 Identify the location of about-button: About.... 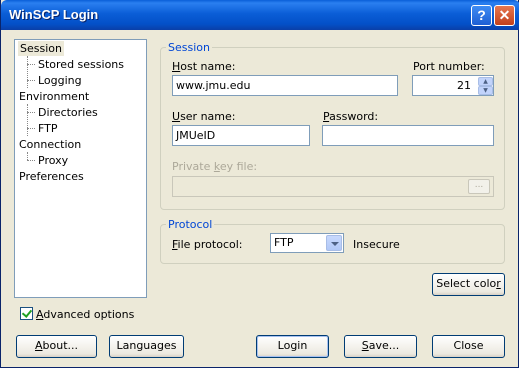
(56, 346).